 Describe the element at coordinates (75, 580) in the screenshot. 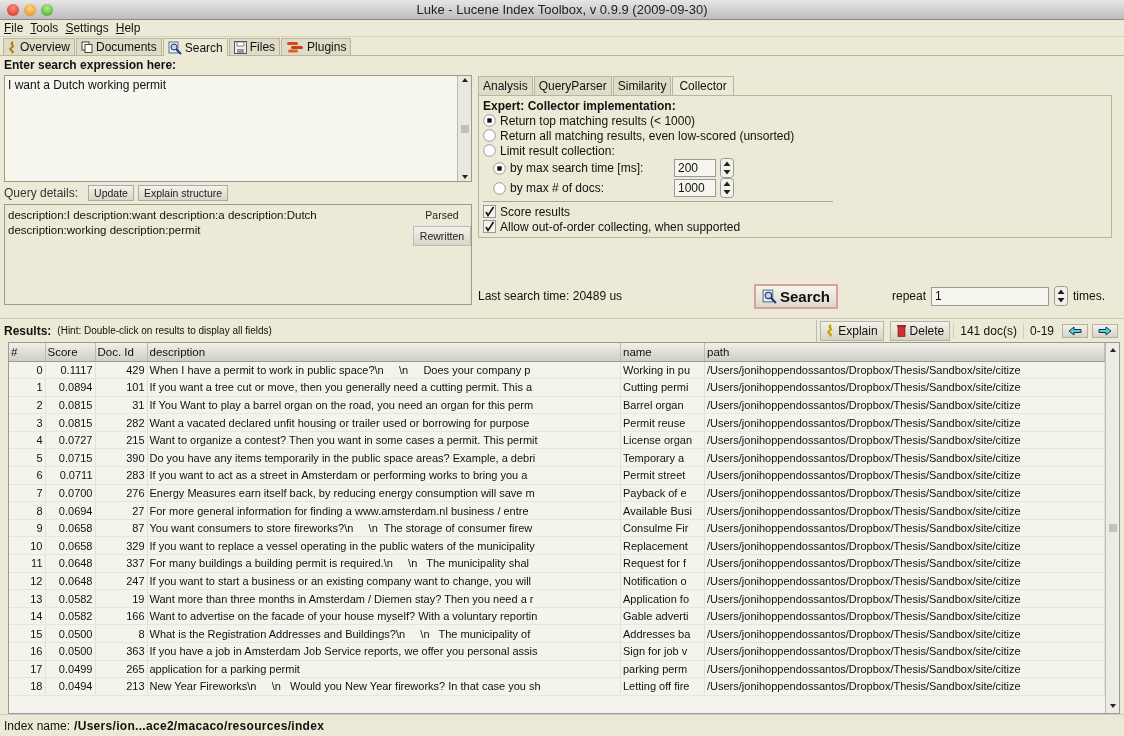

I see `table-cell: 0.0648` at that location.